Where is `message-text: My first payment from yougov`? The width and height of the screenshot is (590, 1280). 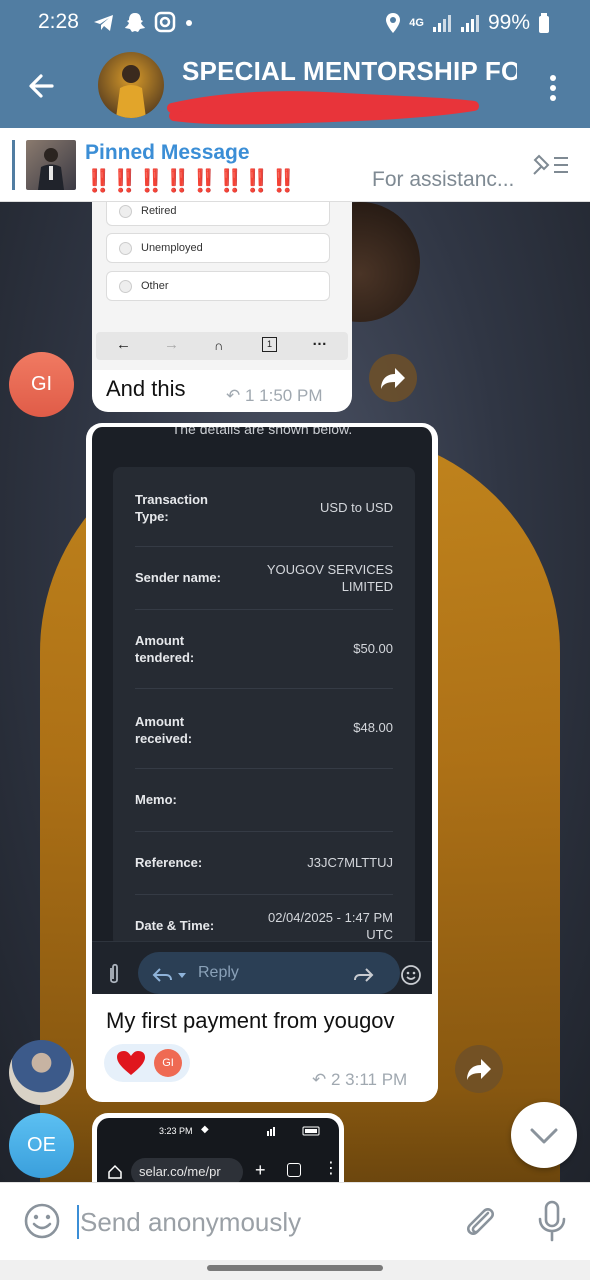
message-text: My first payment from yougov is located at coordinates (250, 1020).